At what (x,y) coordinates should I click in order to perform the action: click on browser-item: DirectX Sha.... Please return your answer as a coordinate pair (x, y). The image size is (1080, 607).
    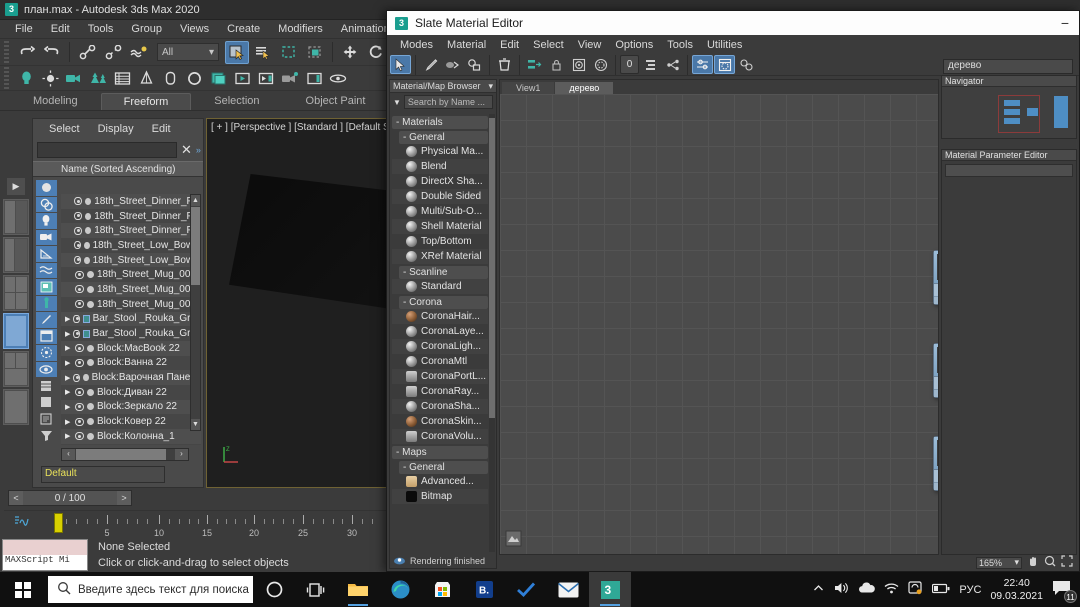
    Looking at the image, I should click on (440, 181).